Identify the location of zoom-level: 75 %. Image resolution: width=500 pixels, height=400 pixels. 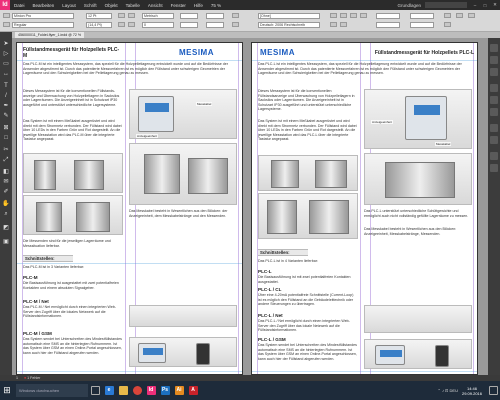
(216, 5).